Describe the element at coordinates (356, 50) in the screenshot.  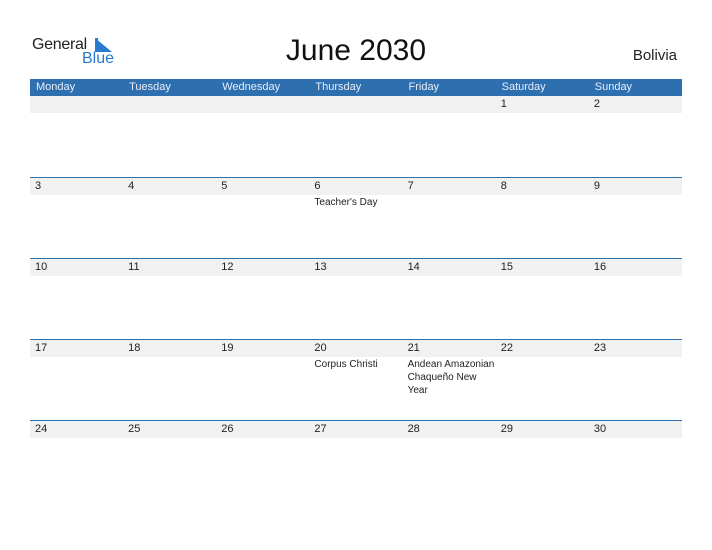
I see `calendar-title: June 2030` at that location.